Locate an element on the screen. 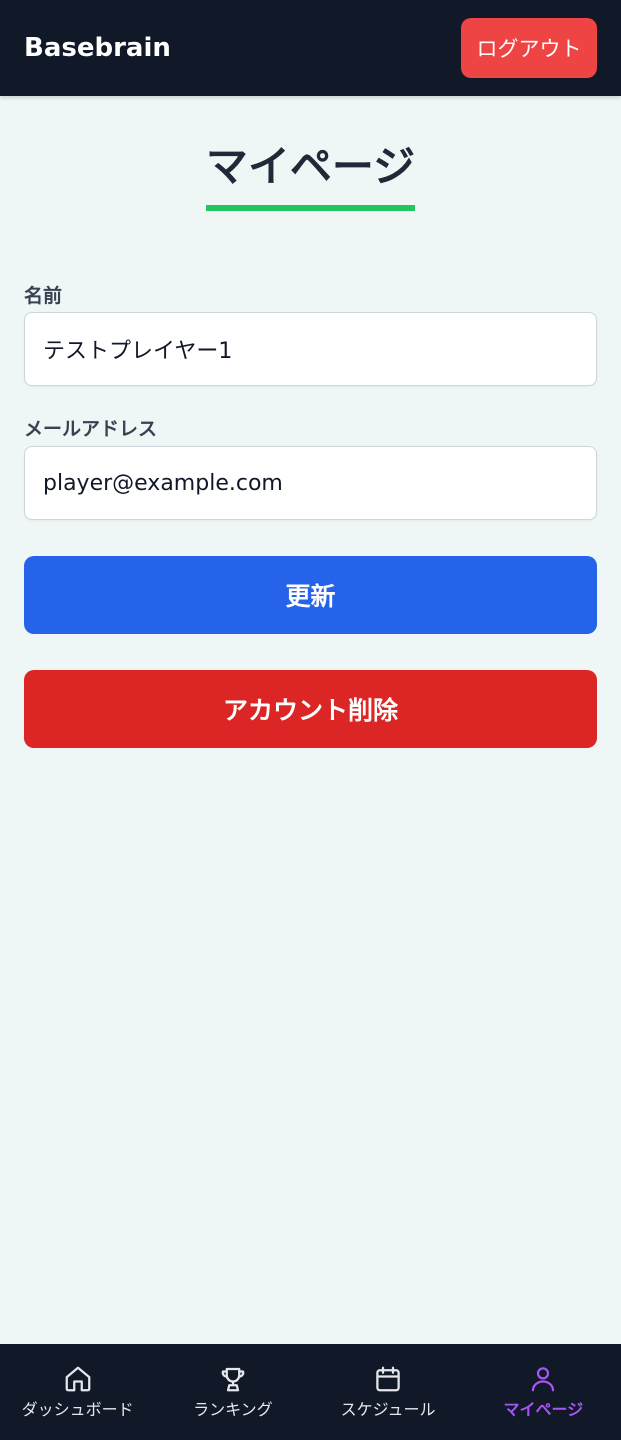 The image size is (621, 1440). delete-account-button: アカウント削除 is located at coordinates (310, 709).